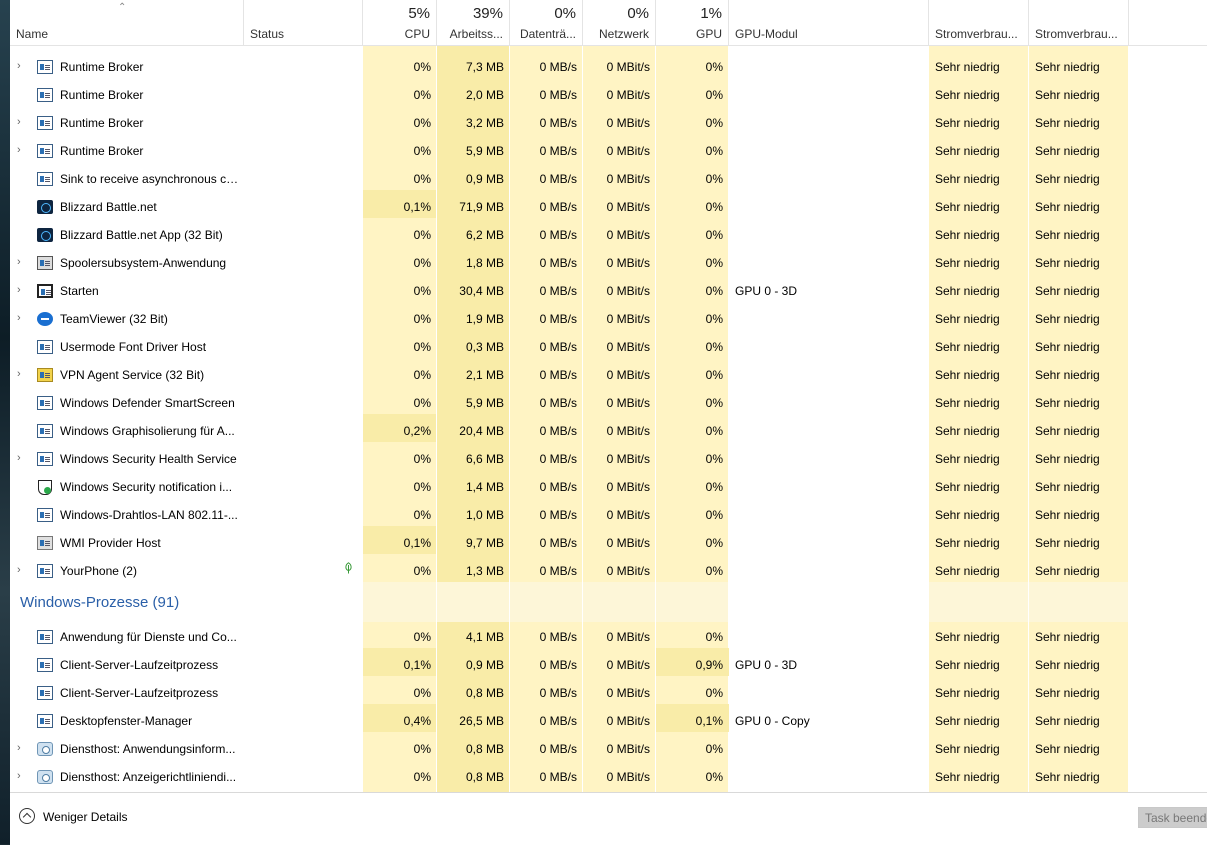  I want to click on printer-icon, so click(45, 263).